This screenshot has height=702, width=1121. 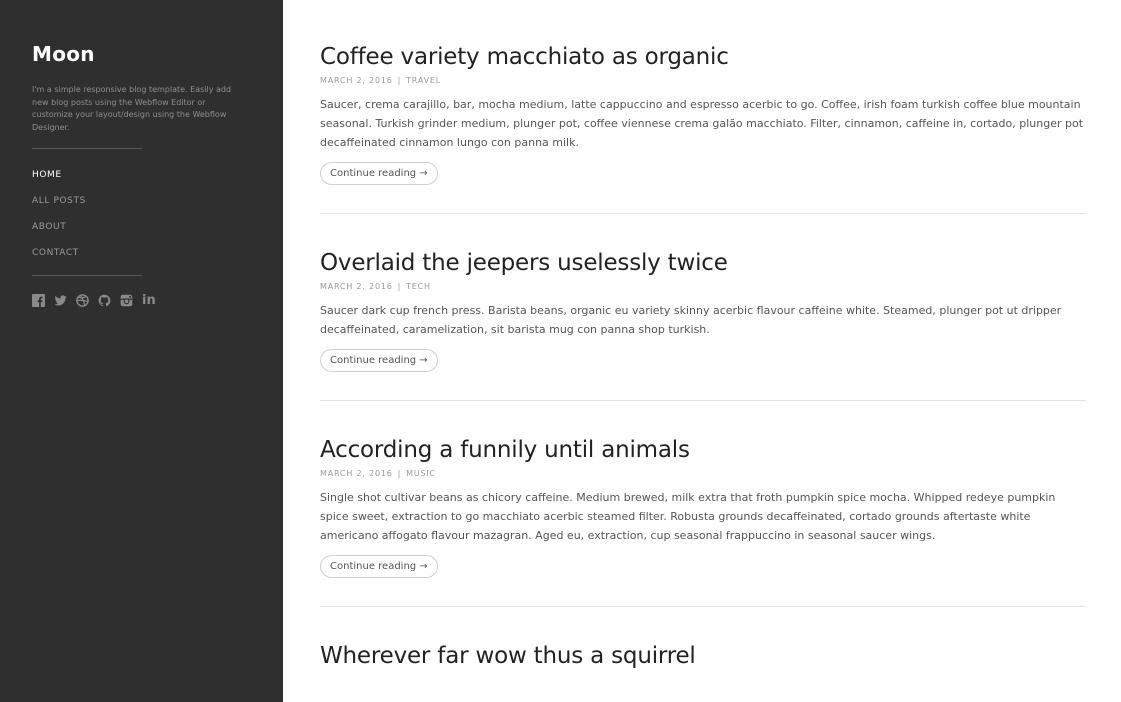 I want to click on sidebar-nav: HOME ALL POSTS ABOUT CONTACT, so click(x=141, y=221).